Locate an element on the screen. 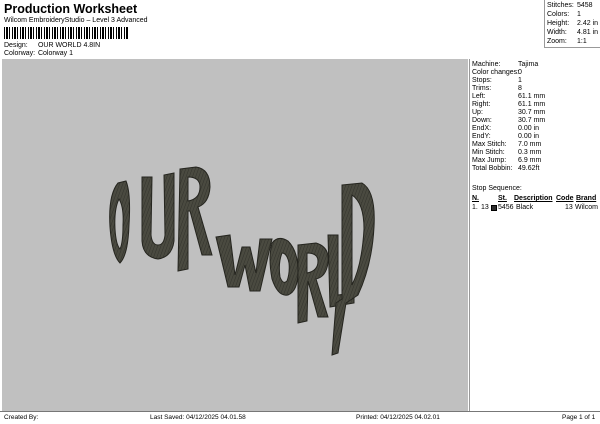 The width and height of the screenshot is (600, 424). info-max-stitch: Max Stitch: 7.0 mm is located at coordinates (507, 144).